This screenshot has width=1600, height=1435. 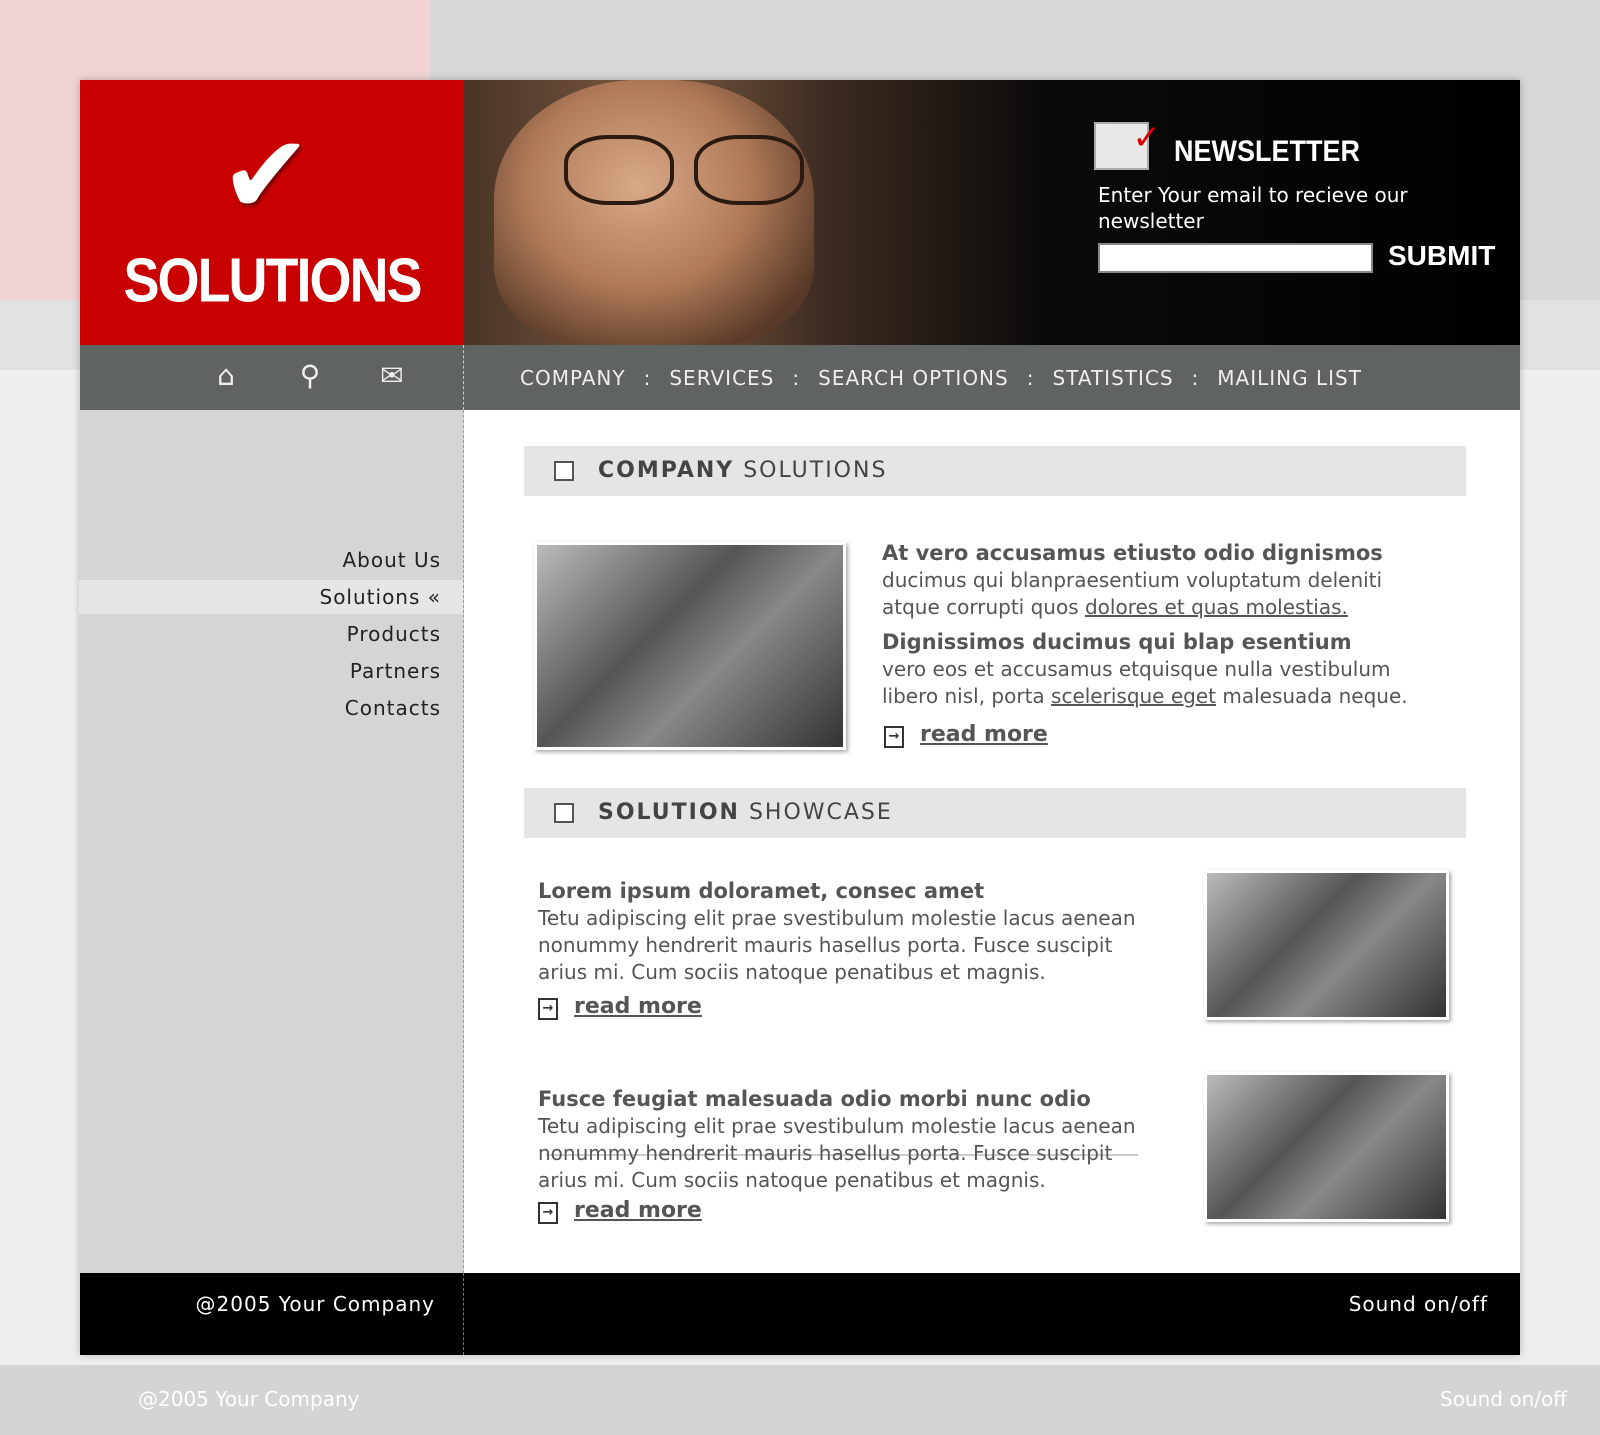 I want to click on bg-copyright: @2005 Your Company, so click(x=249, y=1399).